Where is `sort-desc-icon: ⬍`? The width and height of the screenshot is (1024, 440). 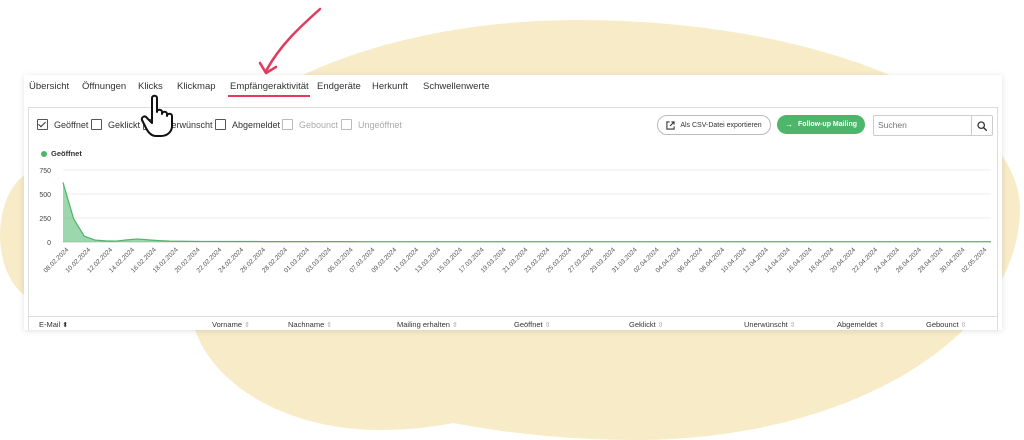 sort-desc-icon: ⬍ is located at coordinates (65, 325).